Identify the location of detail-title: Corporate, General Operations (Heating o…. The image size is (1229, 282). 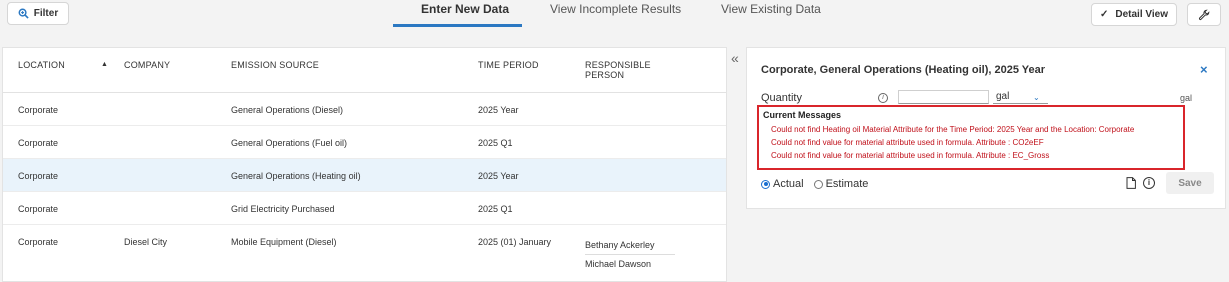
(903, 70).